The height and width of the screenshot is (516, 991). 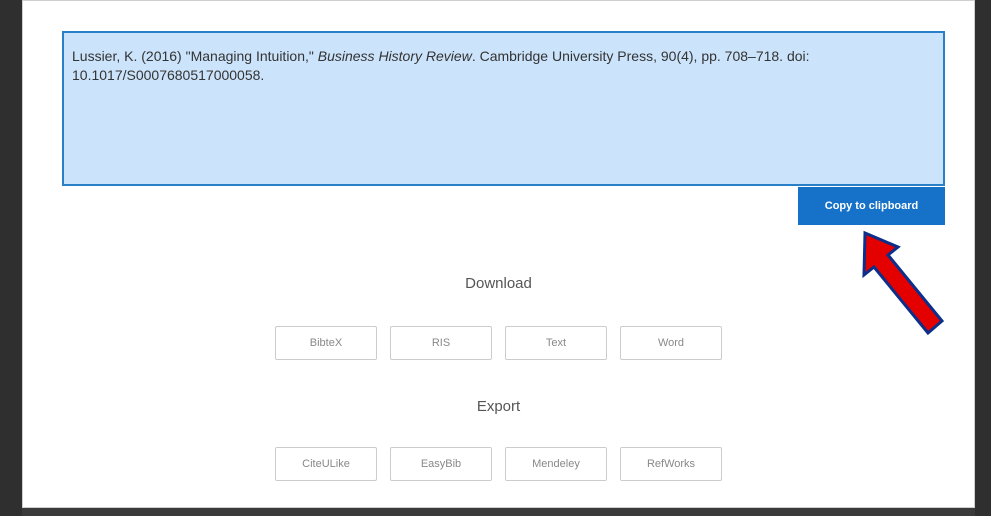 I want to click on citation-journal: Business History Review, so click(x=394, y=56).